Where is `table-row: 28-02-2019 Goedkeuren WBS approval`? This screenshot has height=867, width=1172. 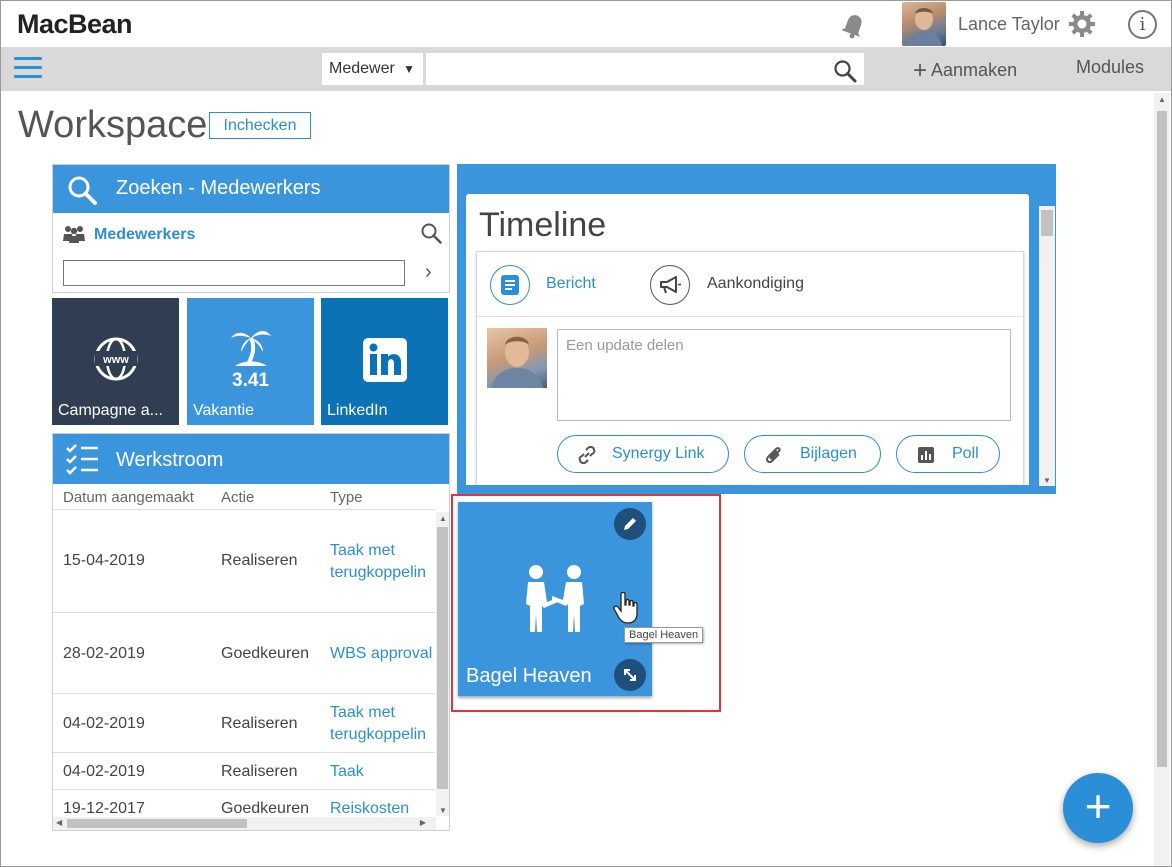
table-row: 28-02-2019 Goedkeuren WBS approval is located at coordinates (244, 653).